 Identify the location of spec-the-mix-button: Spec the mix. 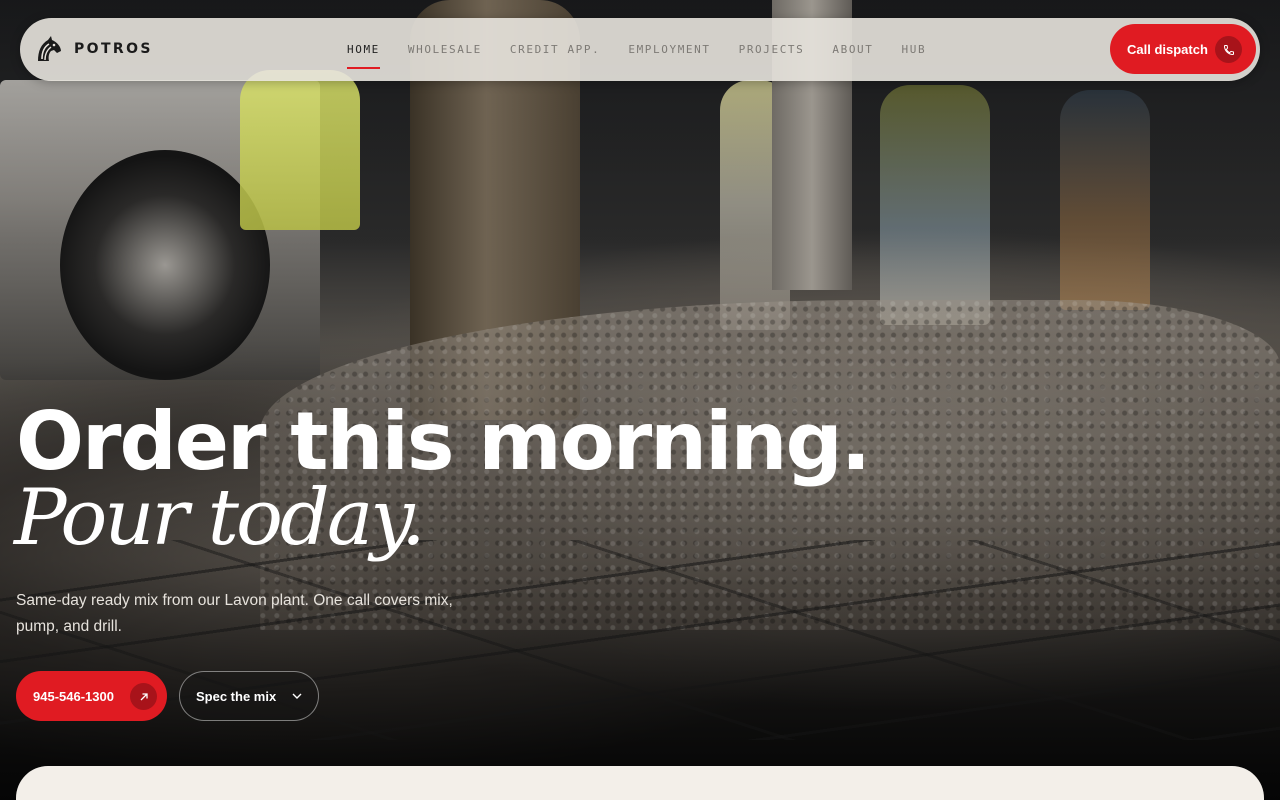
(249, 696).